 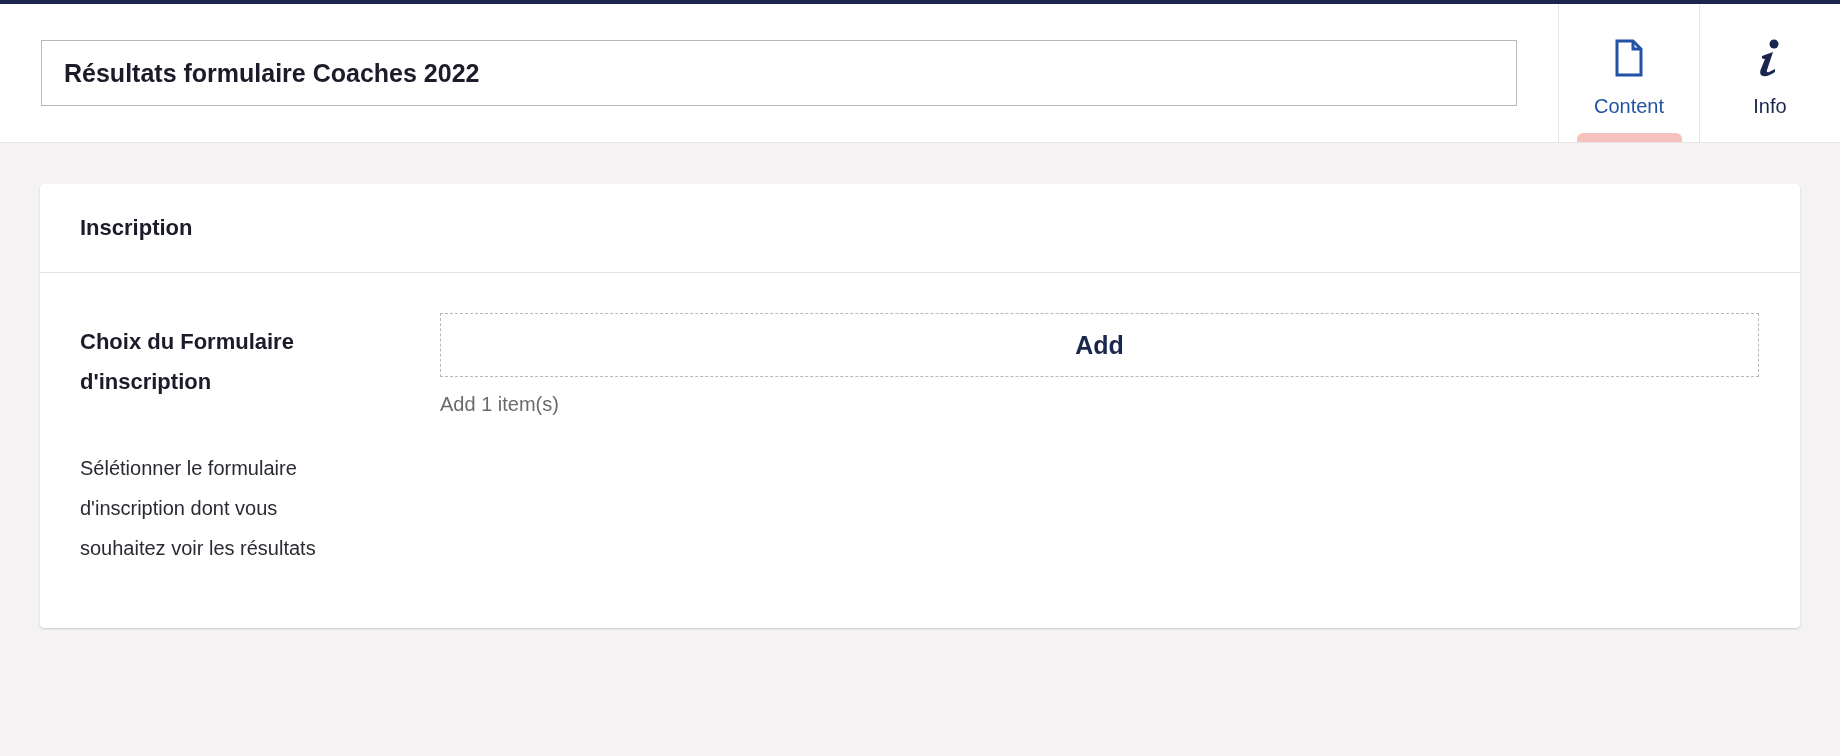 What do you see at coordinates (500, 404) in the screenshot?
I see `item-count-hint: Add 1 item(s)` at bounding box center [500, 404].